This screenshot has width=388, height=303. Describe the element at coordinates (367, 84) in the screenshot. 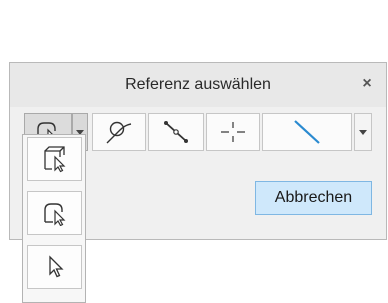

I see `close-button: ×` at that location.